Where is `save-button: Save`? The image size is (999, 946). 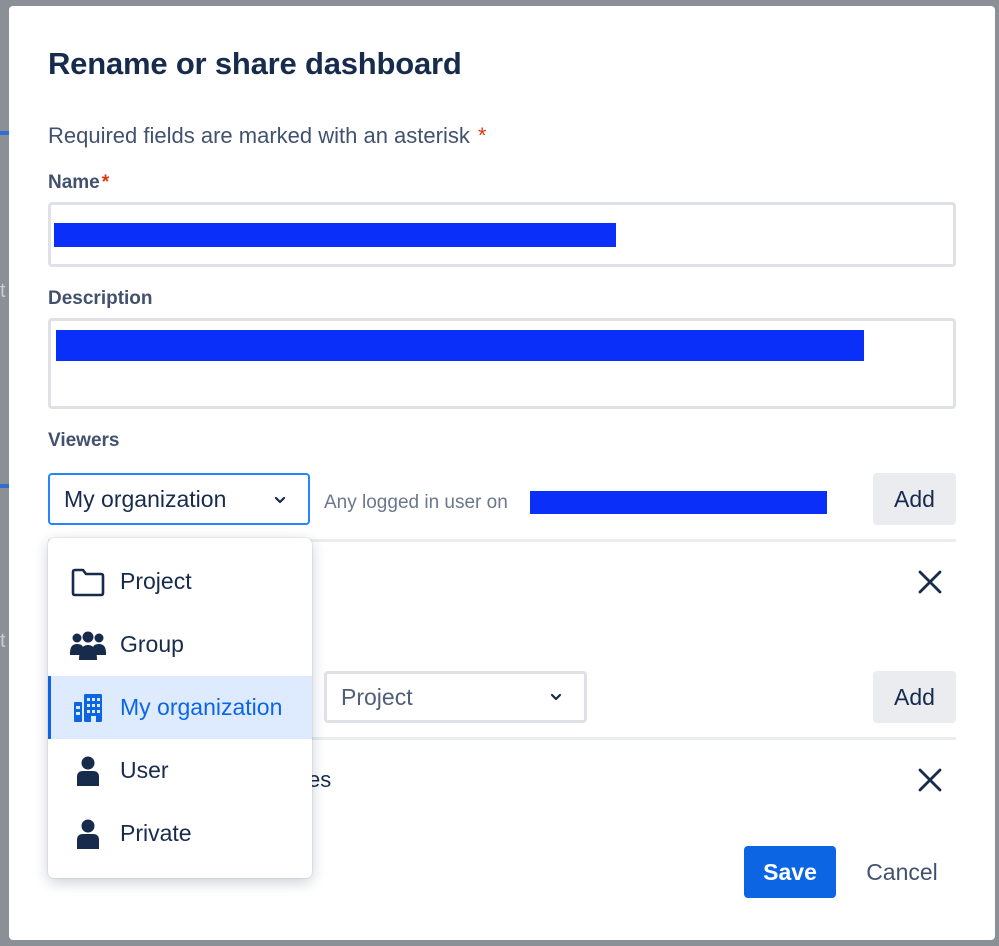
save-button: Save is located at coordinates (790, 872).